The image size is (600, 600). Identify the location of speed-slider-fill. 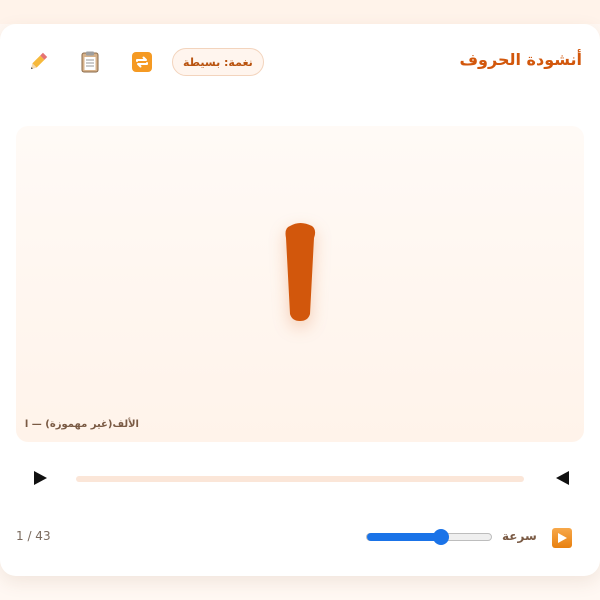
(404, 537).